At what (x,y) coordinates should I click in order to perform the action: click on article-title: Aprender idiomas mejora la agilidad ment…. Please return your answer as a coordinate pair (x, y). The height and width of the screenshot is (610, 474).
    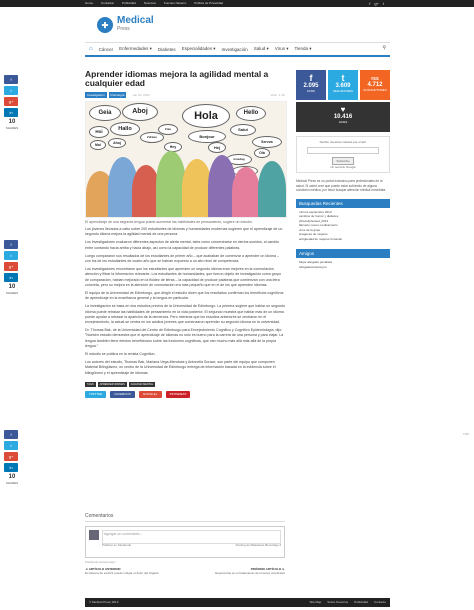
    Looking at the image, I should click on (177, 78).